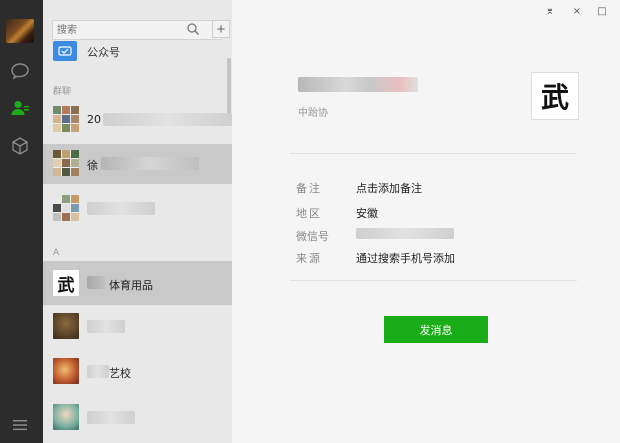 This screenshot has width=620, height=443. Describe the element at coordinates (405, 258) in the screenshot. I see `source-value: 通过搜索手机号添加` at that location.